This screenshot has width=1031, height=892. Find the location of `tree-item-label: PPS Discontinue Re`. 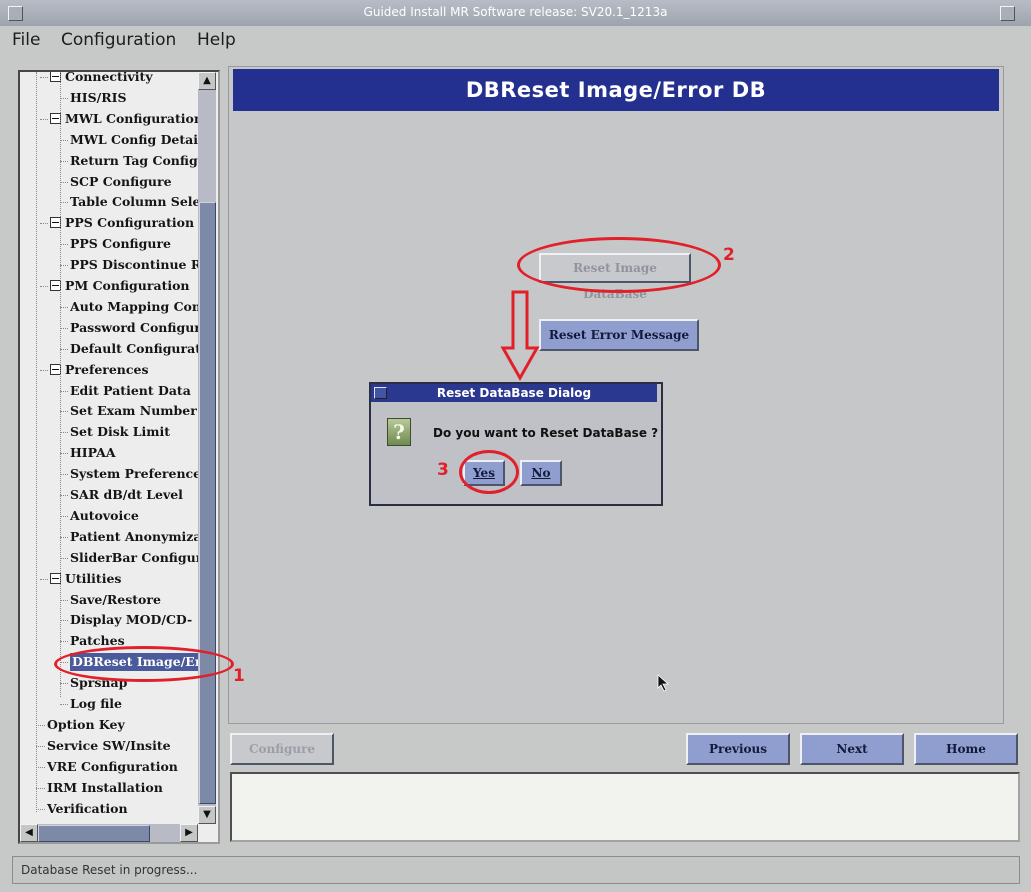

tree-item-label: PPS Discontinue Re is located at coordinates (140, 265).